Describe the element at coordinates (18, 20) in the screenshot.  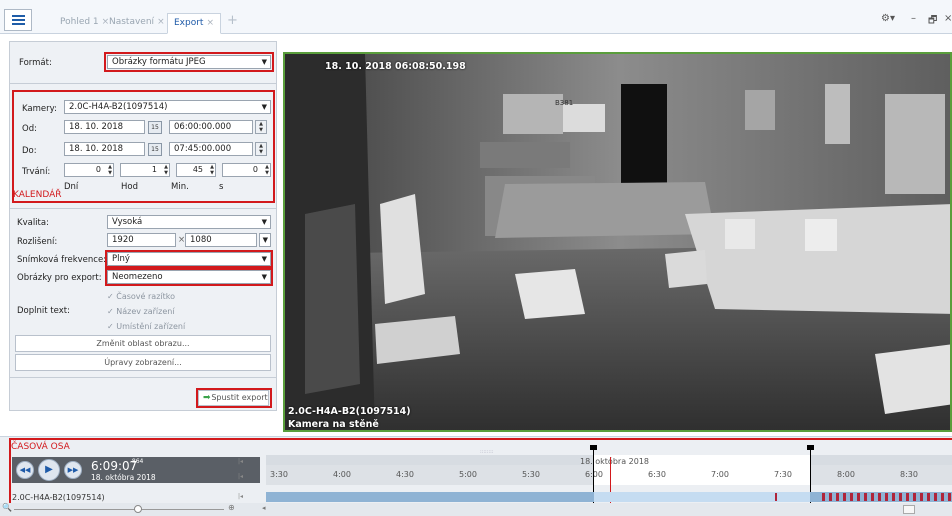
I see `menu-icon` at that location.